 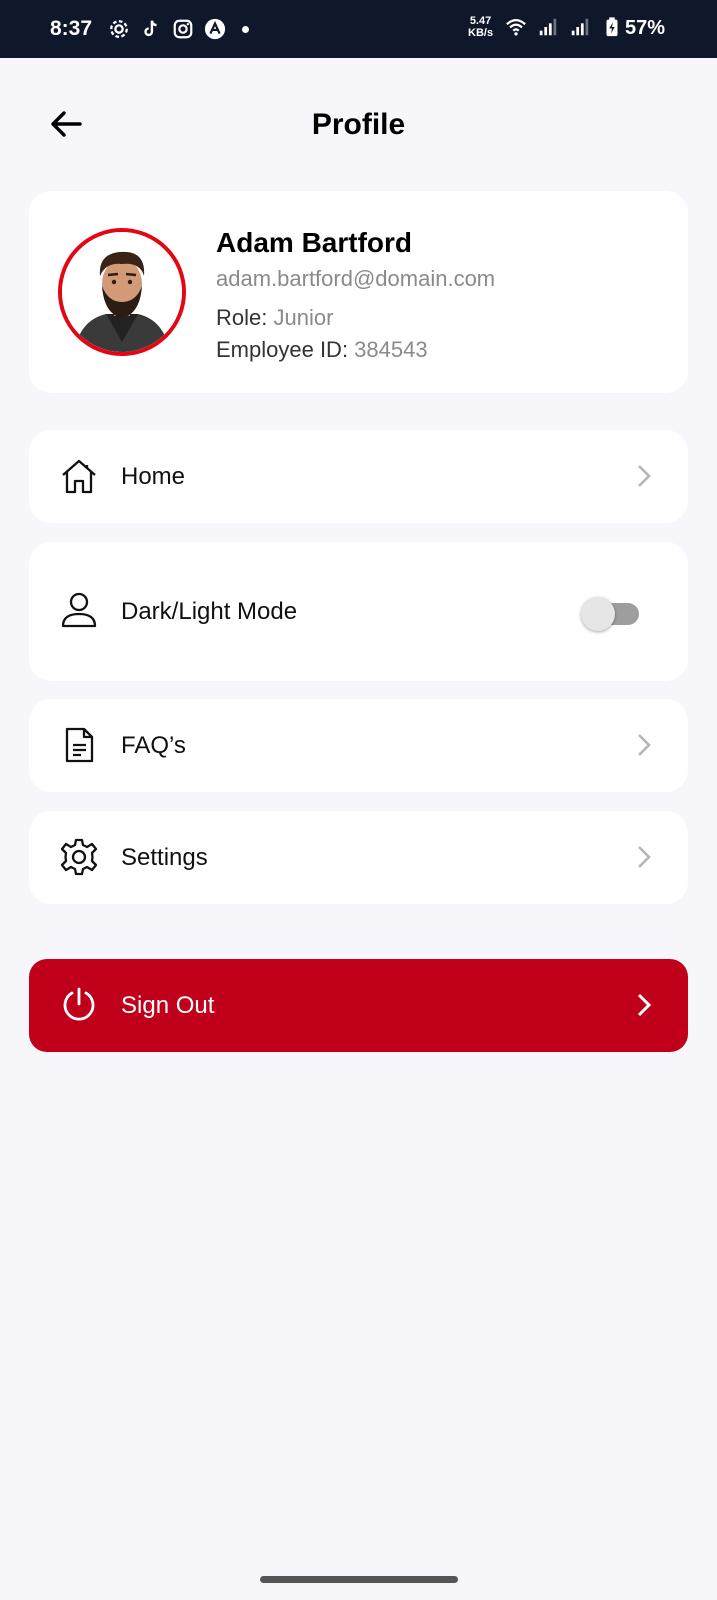 I want to click on menu-item-dark-light-mode: Dark/Light Mode, so click(x=358, y=611).